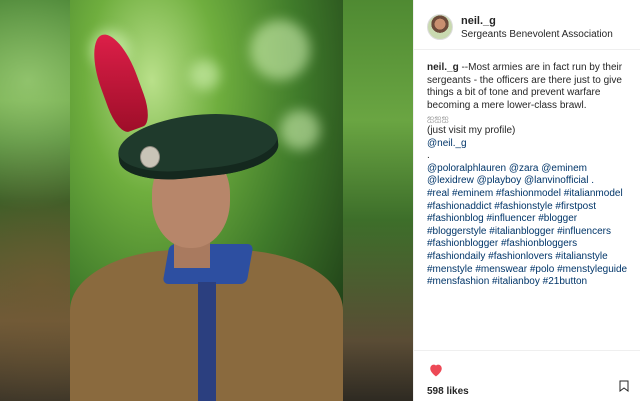 The image size is (640, 402). What do you see at coordinates (440, 27) in the screenshot?
I see `avatar` at bounding box center [440, 27].